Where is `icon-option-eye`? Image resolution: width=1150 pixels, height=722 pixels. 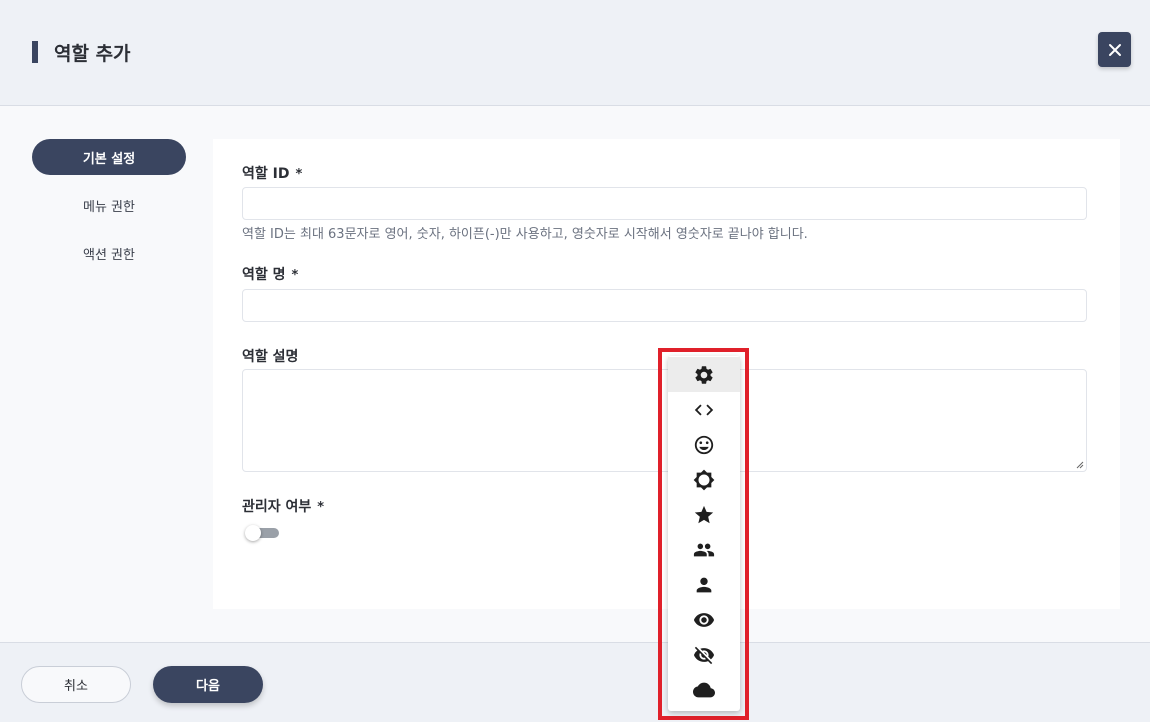 icon-option-eye is located at coordinates (704, 619).